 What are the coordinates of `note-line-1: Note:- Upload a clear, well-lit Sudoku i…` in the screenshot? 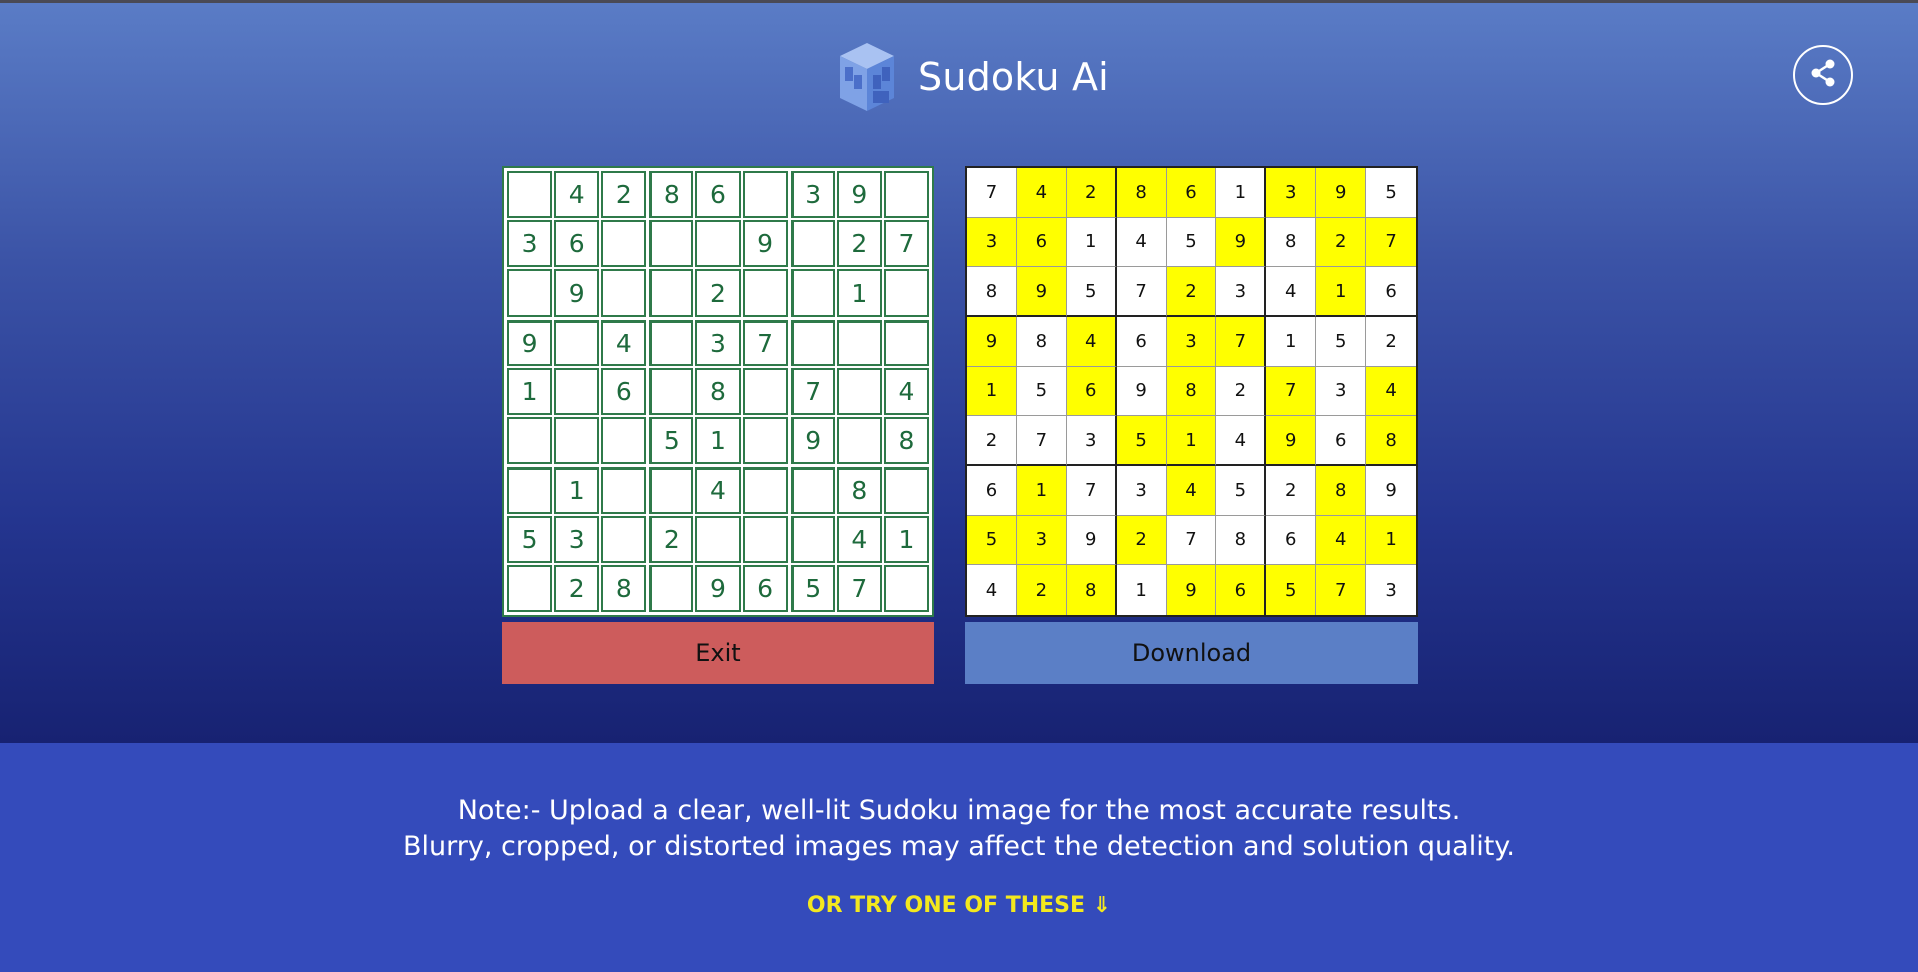 It's located at (959, 810).